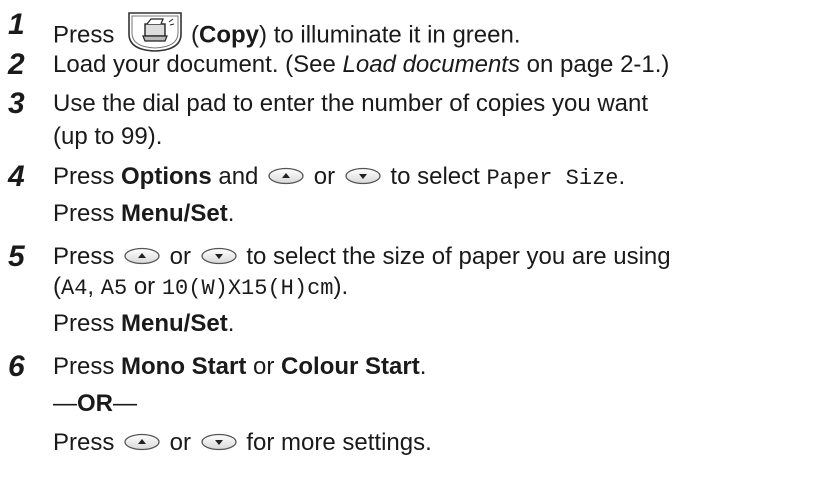 The image size is (826, 498). What do you see at coordinates (184, 366) in the screenshot?
I see `mono-start-label: Mono Start` at bounding box center [184, 366].